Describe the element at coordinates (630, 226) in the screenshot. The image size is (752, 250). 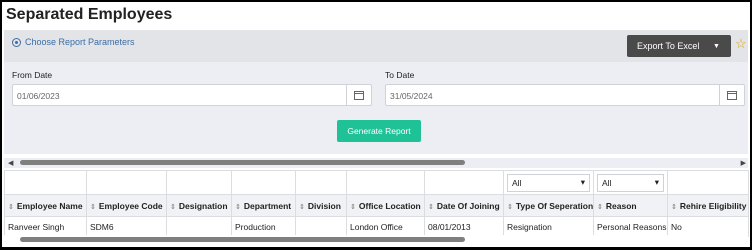
I see `cell-reason: Personal Reasons` at that location.